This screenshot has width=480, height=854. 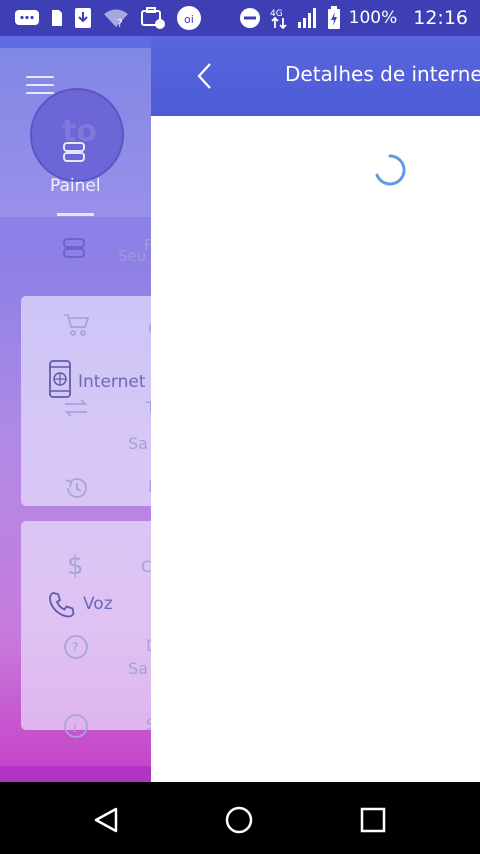 I want to click on chevron-left-icon, so click(x=204, y=76).